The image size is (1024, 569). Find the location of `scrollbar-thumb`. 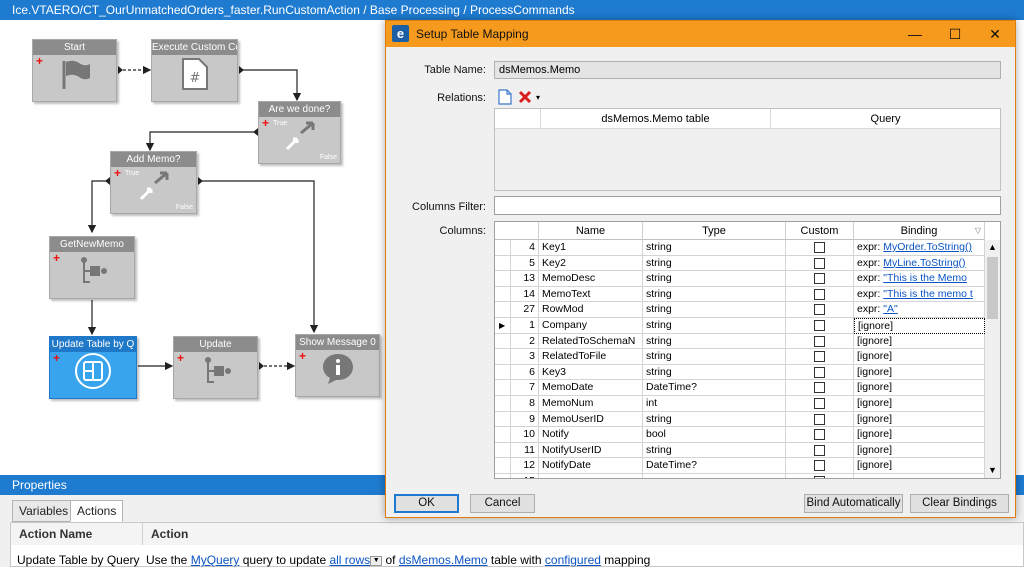

scrollbar-thumb is located at coordinates (992, 288).